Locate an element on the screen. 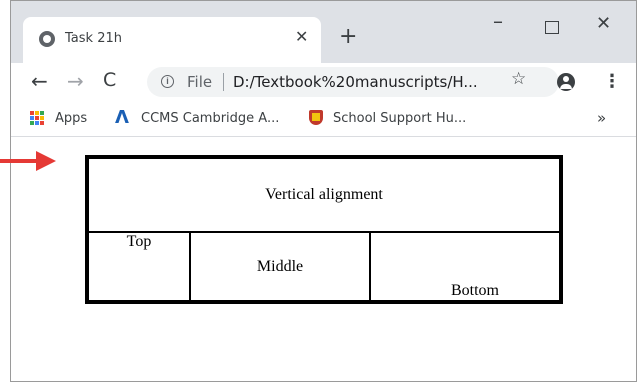 The width and height of the screenshot is (639, 382). close-window-button: ✕ is located at coordinates (603, 23).